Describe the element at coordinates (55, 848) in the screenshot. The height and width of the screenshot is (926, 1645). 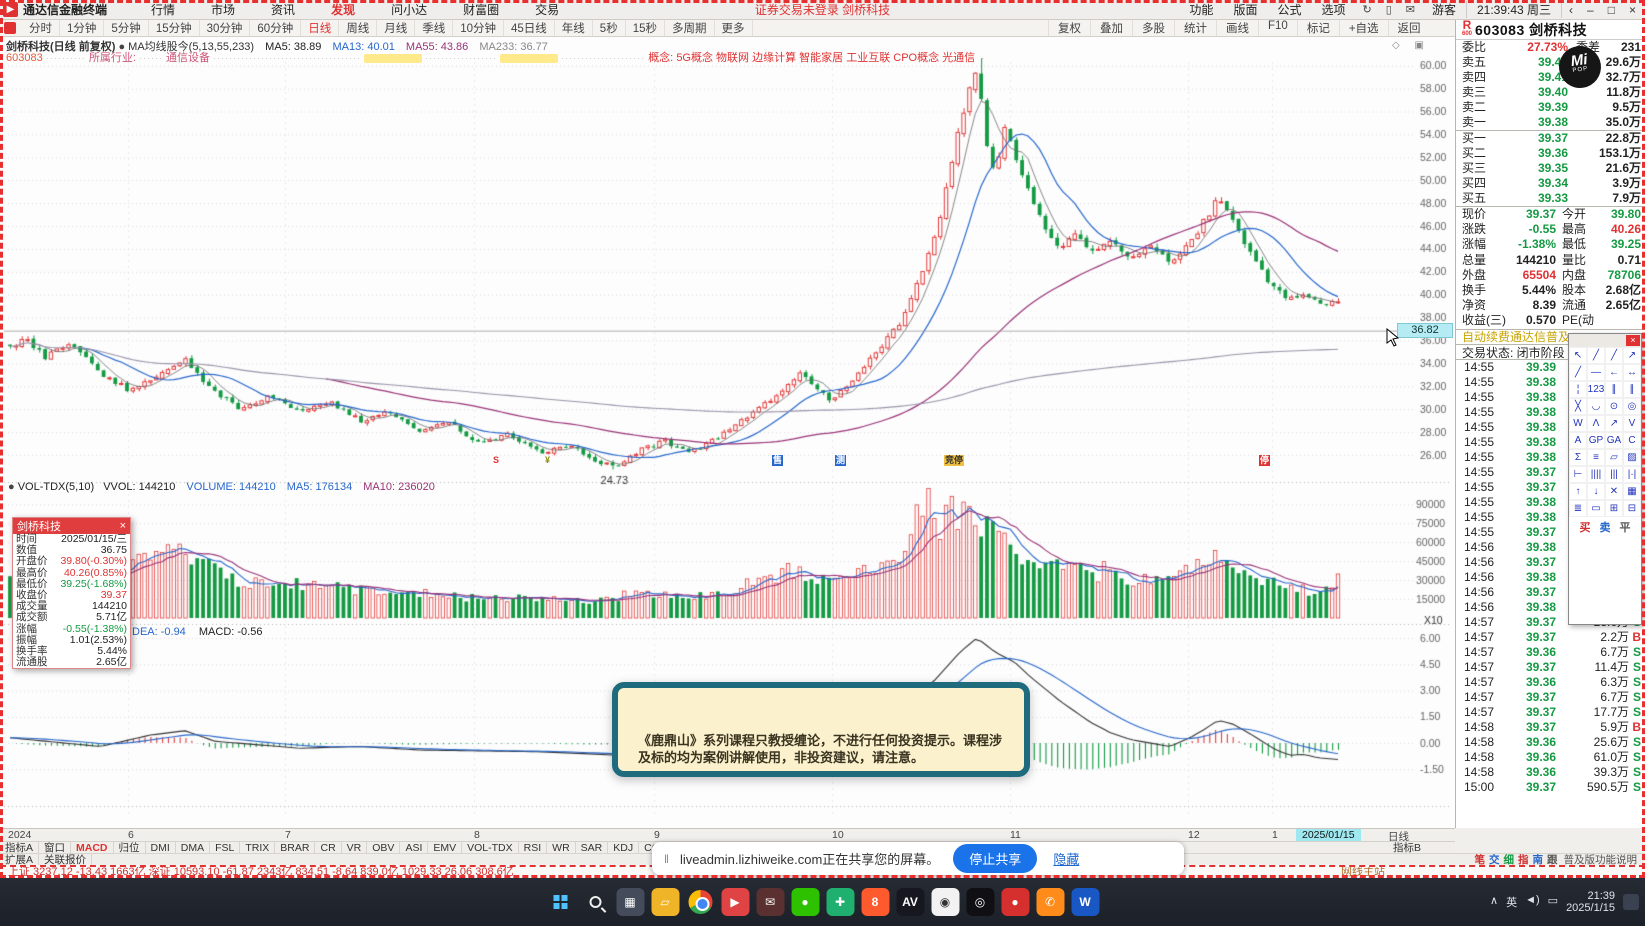
I see `tab-窗口: 窗口` at that location.